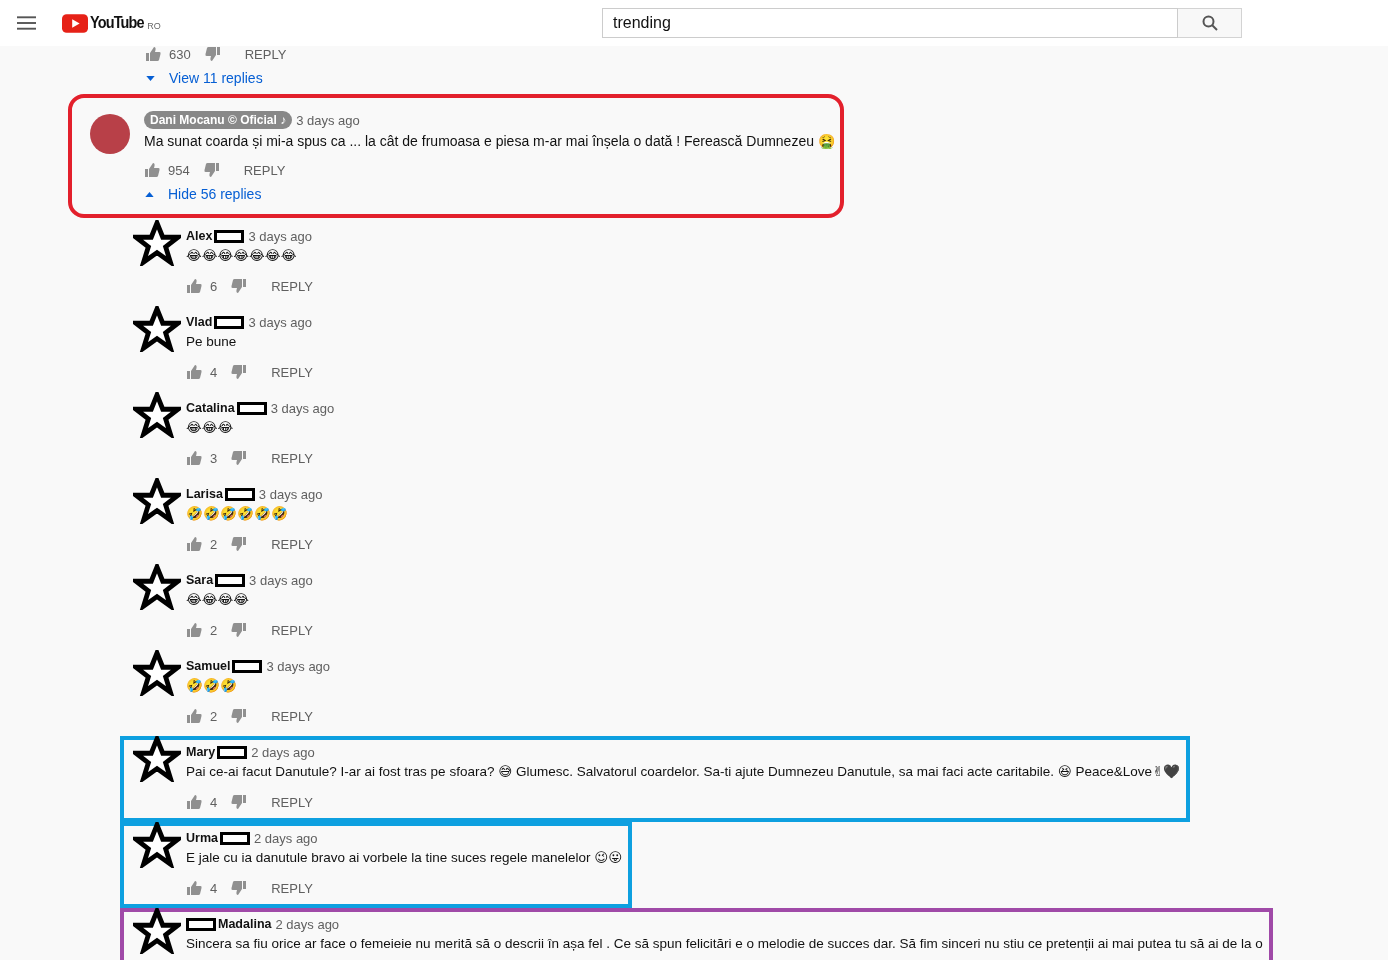 Image resolution: width=1388 pixels, height=960 pixels. What do you see at coordinates (201, 752) in the screenshot?
I see `author-name: Mary` at bounding box center [201, 752].